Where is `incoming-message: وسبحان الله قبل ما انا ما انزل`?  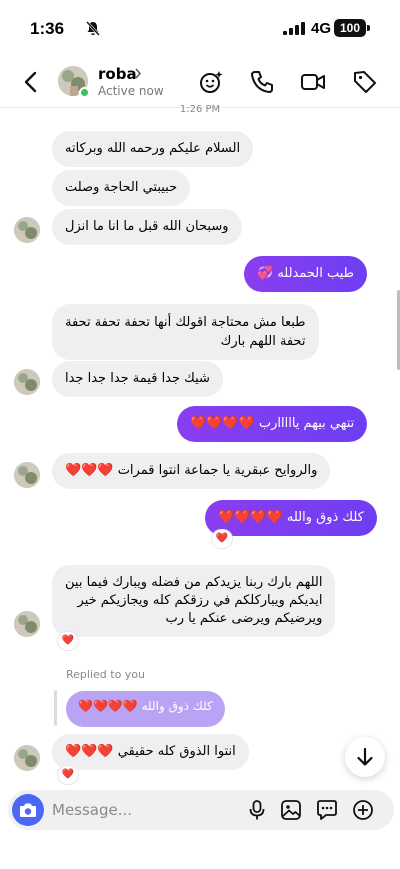 incoming-message: وسبحان الله قبل ما انا ما انزل is located at coordinates (147, 227).